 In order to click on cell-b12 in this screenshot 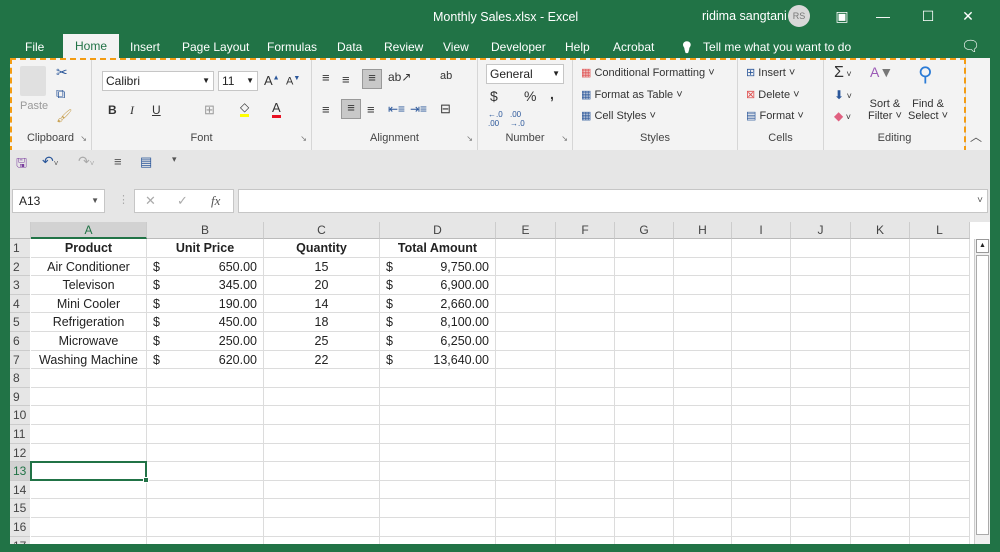, I will do `click(205, 453)`.